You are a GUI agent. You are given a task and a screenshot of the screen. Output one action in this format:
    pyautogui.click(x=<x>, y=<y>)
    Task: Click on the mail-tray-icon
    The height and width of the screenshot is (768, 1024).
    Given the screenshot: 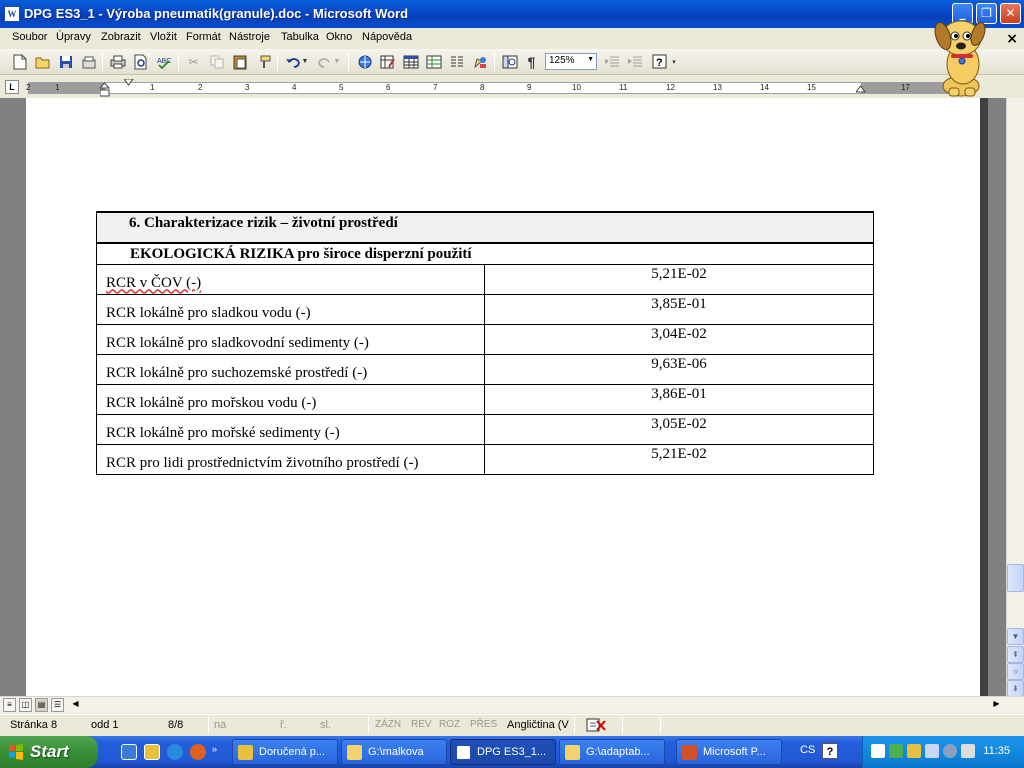 What is the action you would take?
    pyautogui.click(x=878, y=751)
    